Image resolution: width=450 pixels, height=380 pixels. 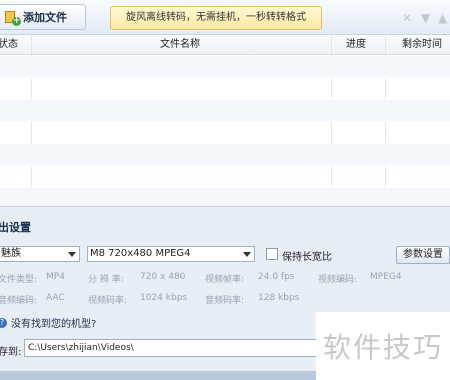 What do you see at coordinates (9, 45) in the screenshot?
I see `column-header-status: 状态` at bounding box center [9, 45].